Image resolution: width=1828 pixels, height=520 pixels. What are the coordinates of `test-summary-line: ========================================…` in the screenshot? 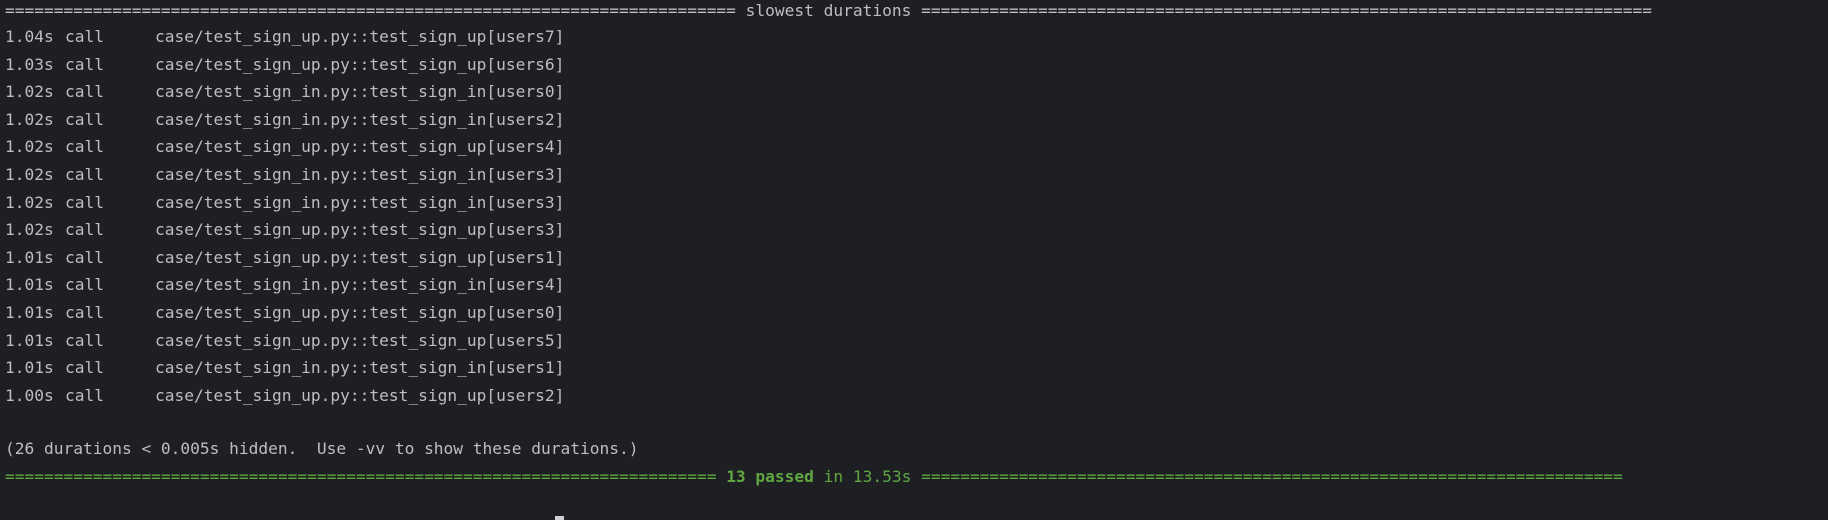 It's located at (814, 477).